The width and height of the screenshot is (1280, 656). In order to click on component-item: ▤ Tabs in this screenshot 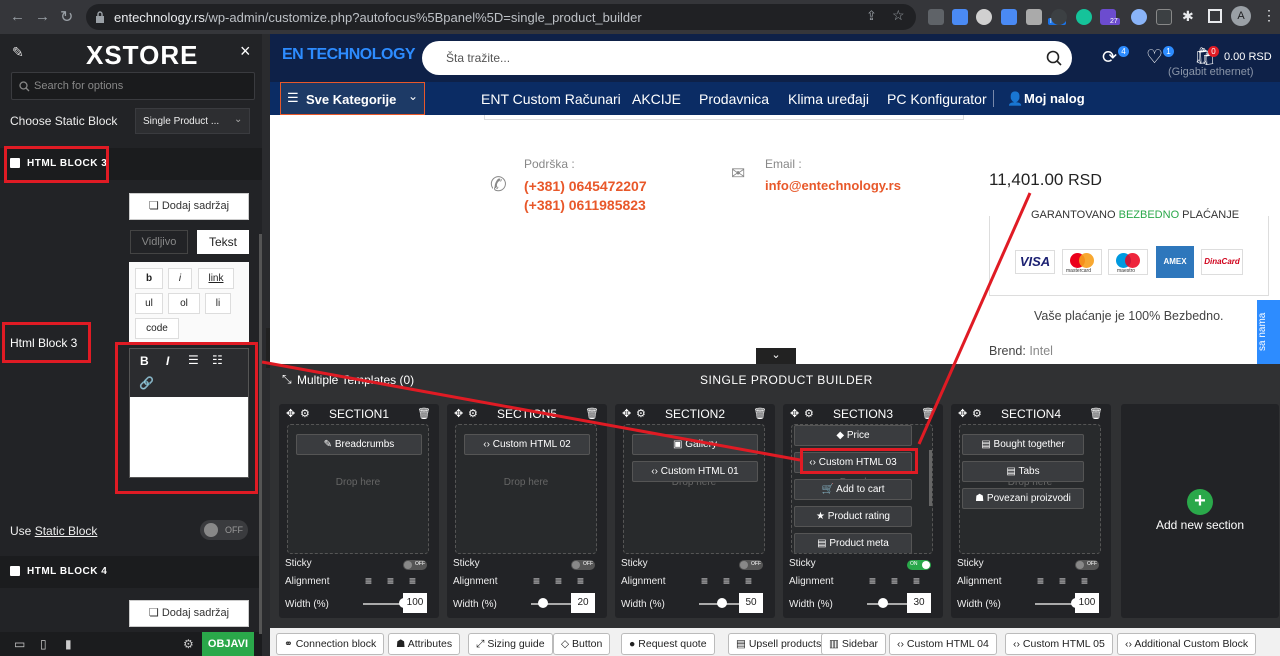, I will do `click(1023, 471)`.